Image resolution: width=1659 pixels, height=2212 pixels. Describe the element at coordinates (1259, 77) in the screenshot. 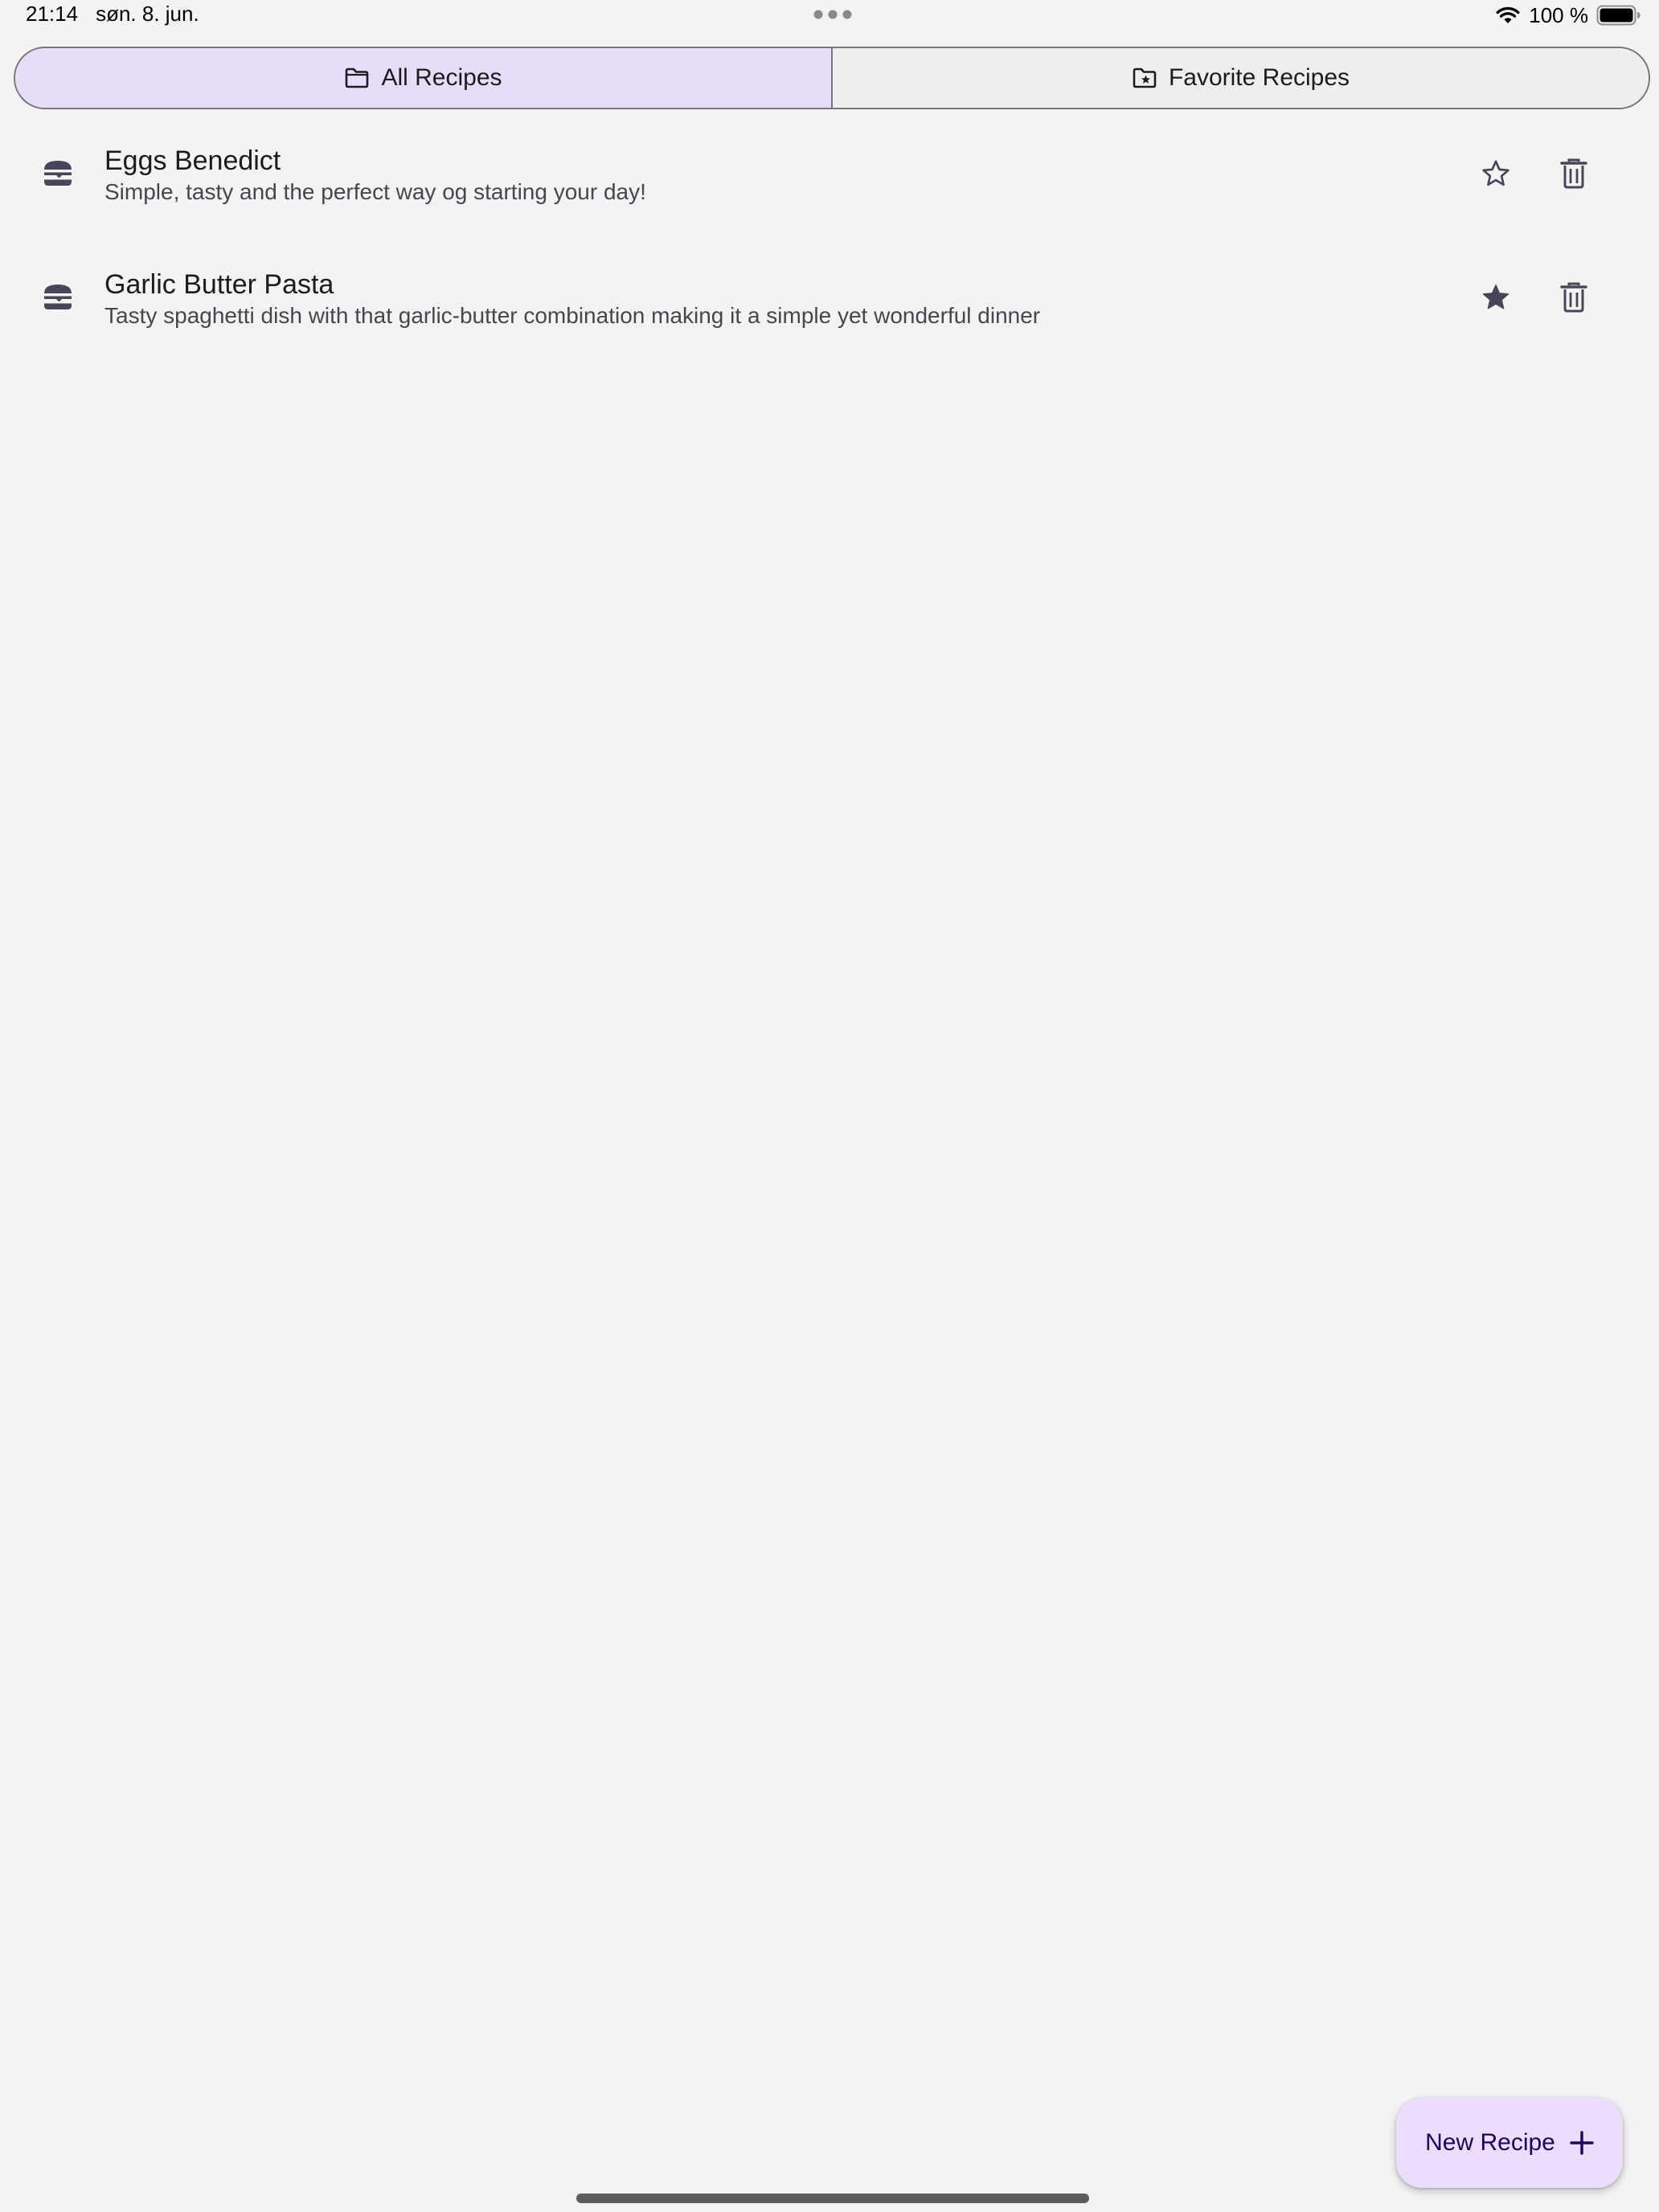

I see `tab-label: Favorite Recipes` at that location.